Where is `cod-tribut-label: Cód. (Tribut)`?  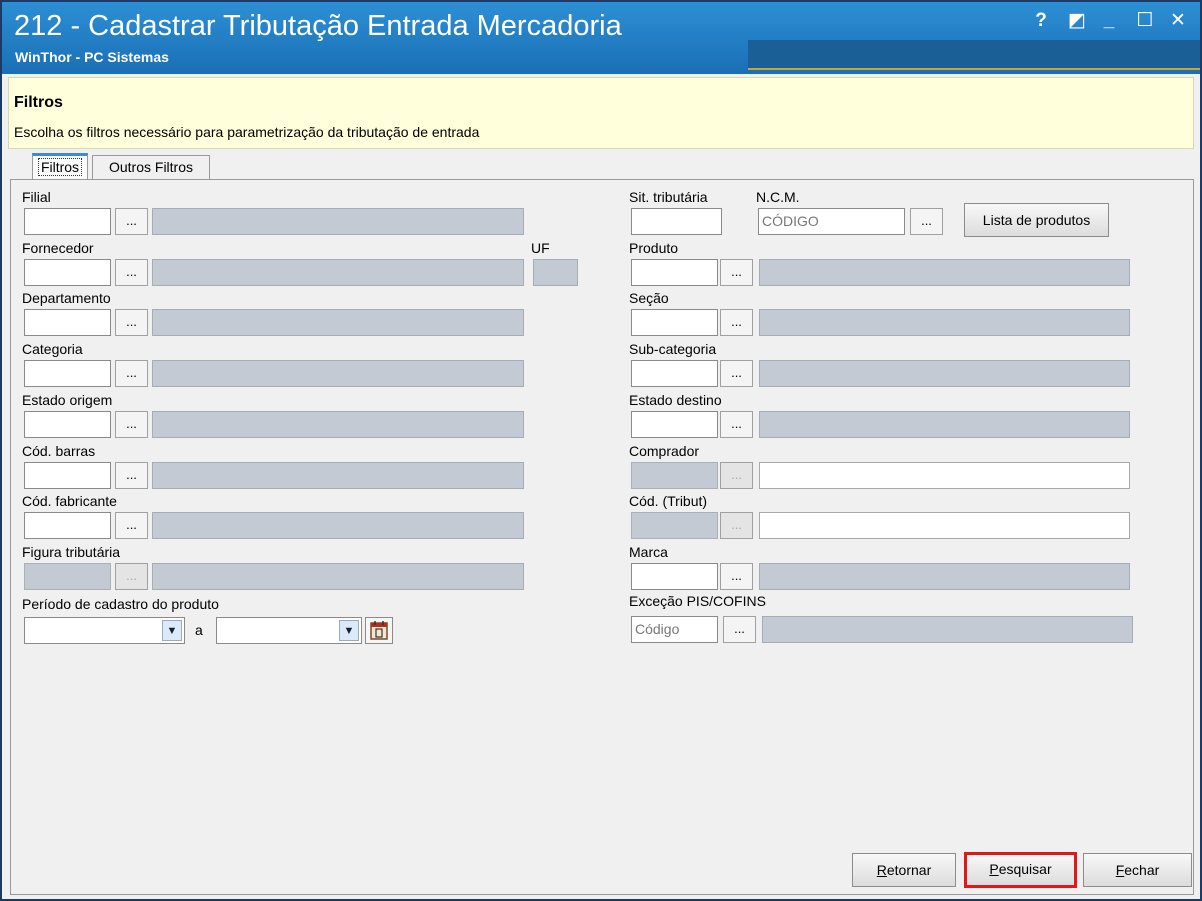 cod-tribut-label: Cód. (Tribut) is located at coordinates (668, 501).